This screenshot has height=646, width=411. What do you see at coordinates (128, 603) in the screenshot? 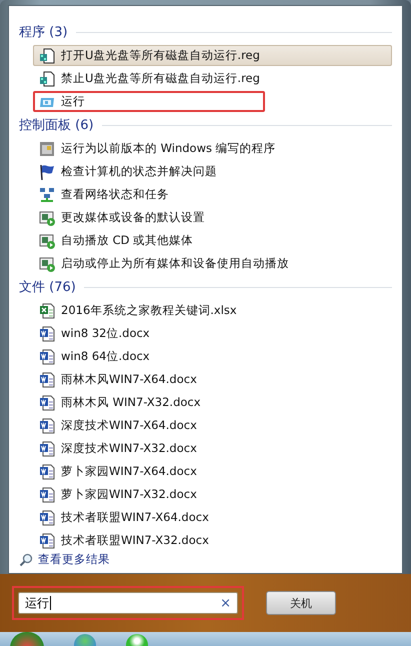
I see `search-field: 运行 ×` at bounding box center [128, 603].